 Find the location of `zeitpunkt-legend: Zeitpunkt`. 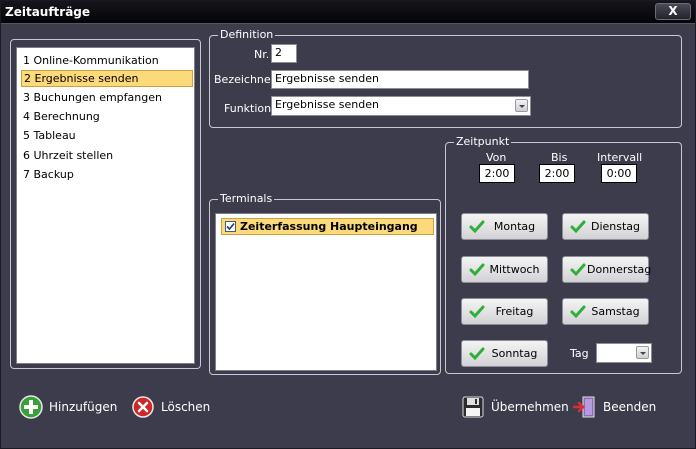

zeitpunkt-legend: Zeitpunkt is located at coordinates (483, 141).